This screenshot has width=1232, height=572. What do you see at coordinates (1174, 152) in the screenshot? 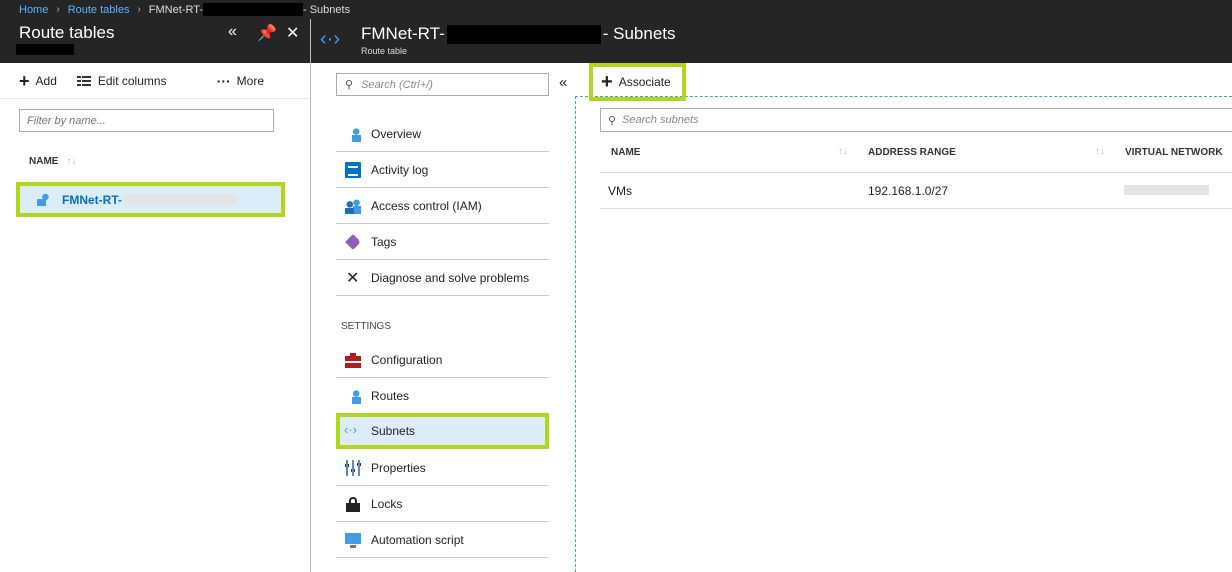
I see `column-header-virtual-network: VIRTUAL NETWORK` at bounding box center [1174, 152].